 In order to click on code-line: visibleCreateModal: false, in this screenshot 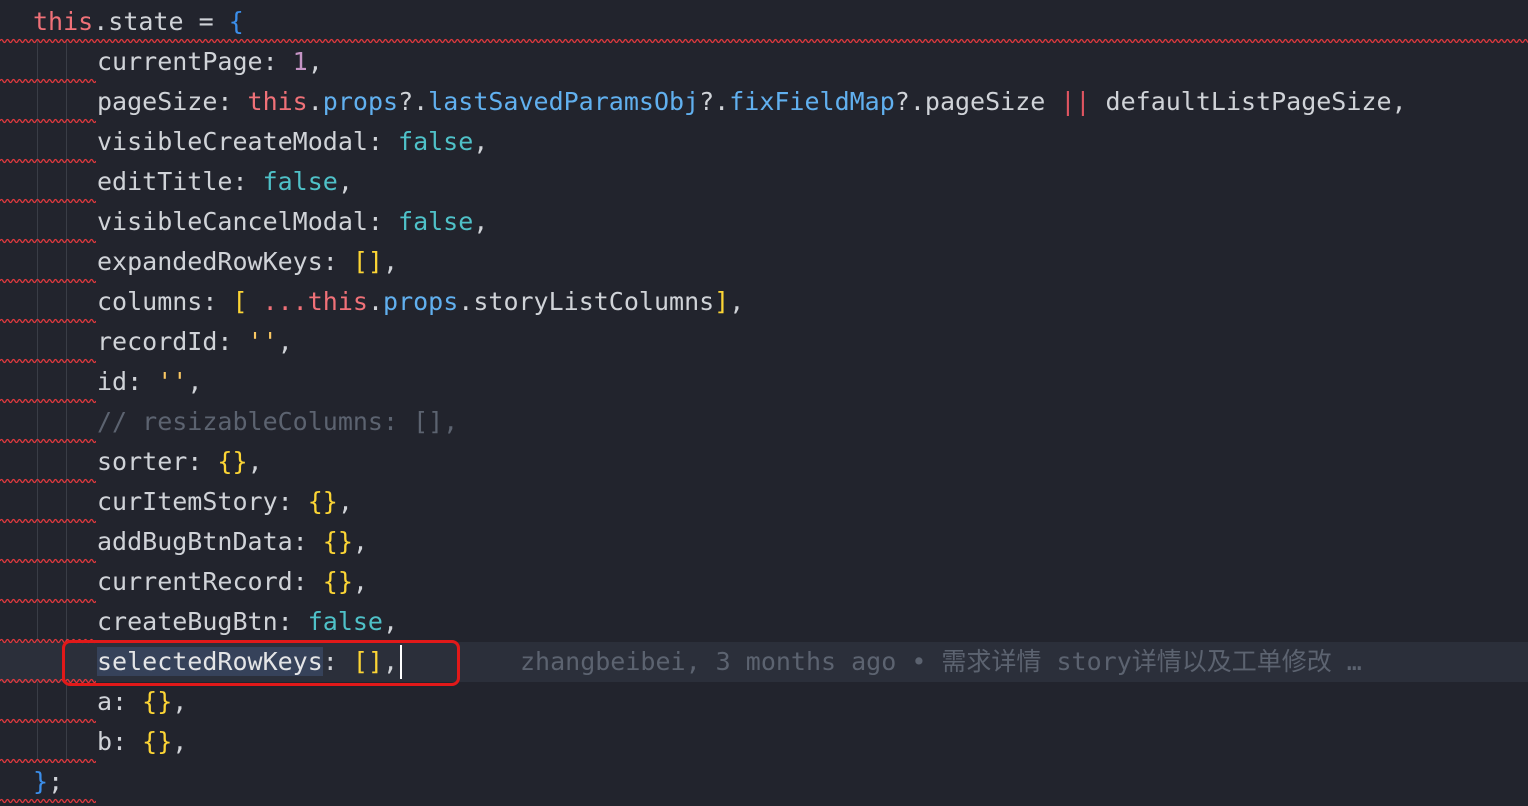, I will do `click(764, 142)`.